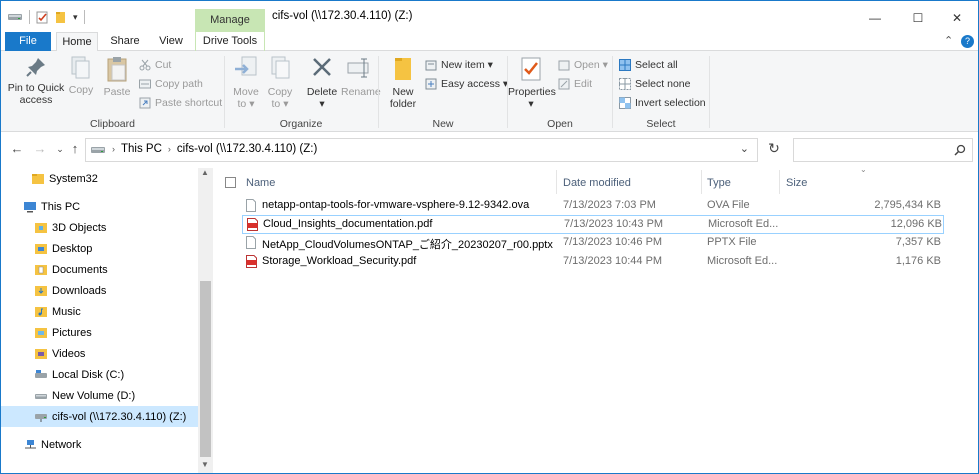  Describe the element at coordinates (61, 17) in the screenshot. I see `new-folder-qat-icon` at that location.